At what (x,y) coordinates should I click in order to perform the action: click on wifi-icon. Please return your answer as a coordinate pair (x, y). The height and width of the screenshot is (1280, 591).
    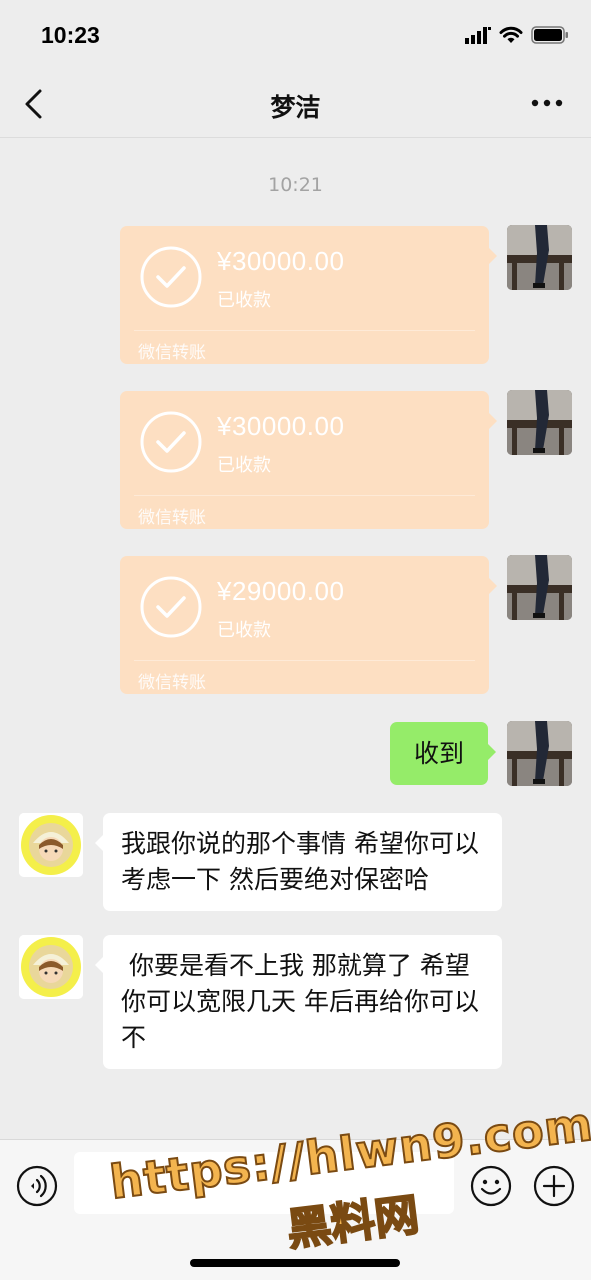
    Looking at the image, I should click on (511, 34).